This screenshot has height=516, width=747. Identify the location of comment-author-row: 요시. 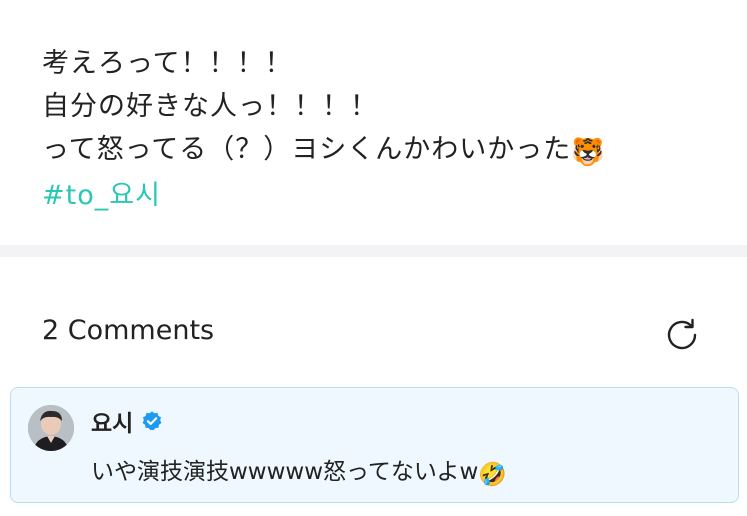
(127, 421).